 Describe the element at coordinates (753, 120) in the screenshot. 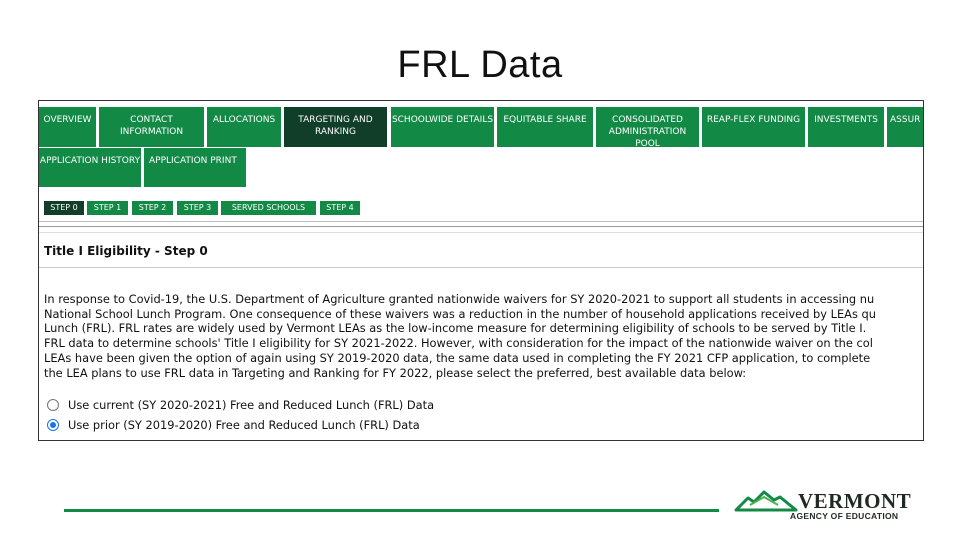

I see `tab-label: REAP-FLEX FUNDING` at that location.